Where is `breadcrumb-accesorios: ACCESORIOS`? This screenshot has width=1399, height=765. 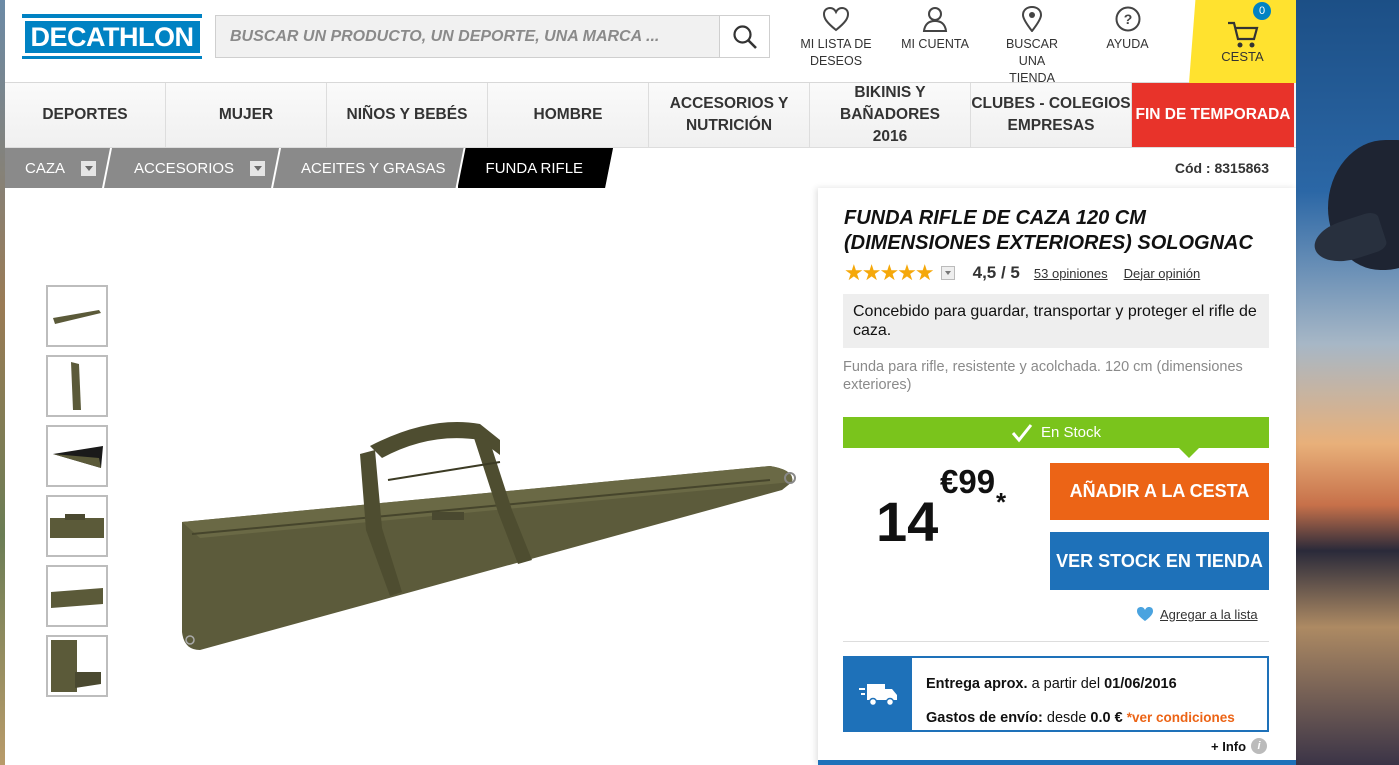 breadcrumb-accesorios: ACCESORIOS is located at coordinates (191, 168).